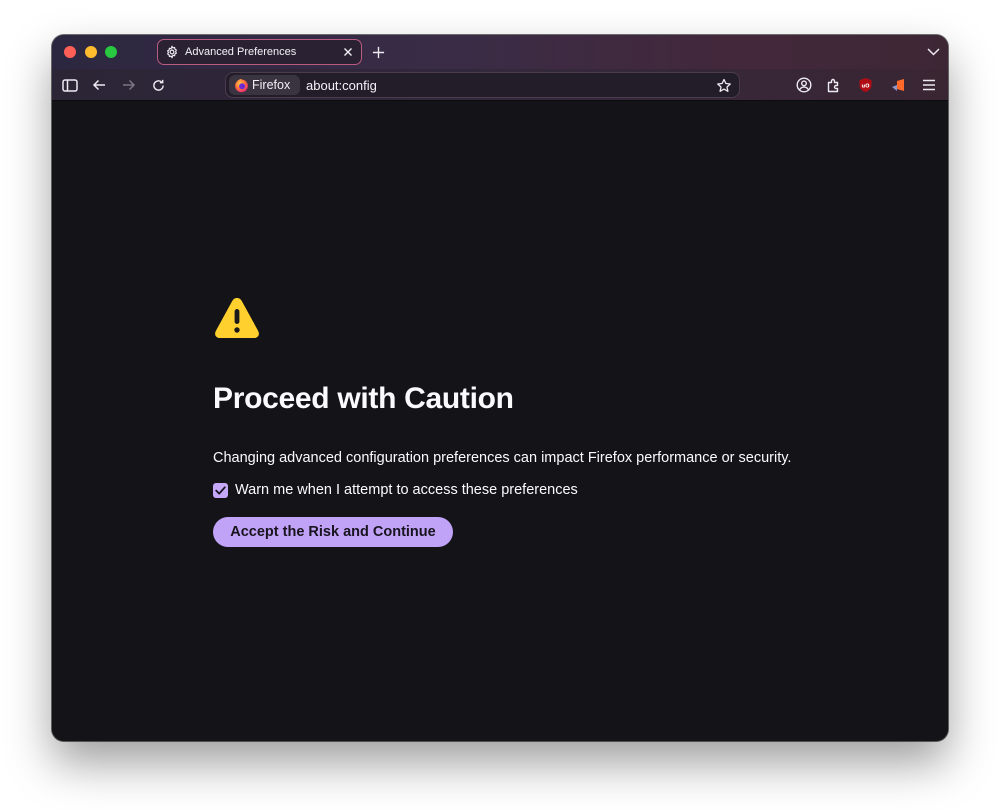  What do you see at coordinates (70, 52) in the screenshot?
I see `window-close-button` at bounding box center [70, 52].